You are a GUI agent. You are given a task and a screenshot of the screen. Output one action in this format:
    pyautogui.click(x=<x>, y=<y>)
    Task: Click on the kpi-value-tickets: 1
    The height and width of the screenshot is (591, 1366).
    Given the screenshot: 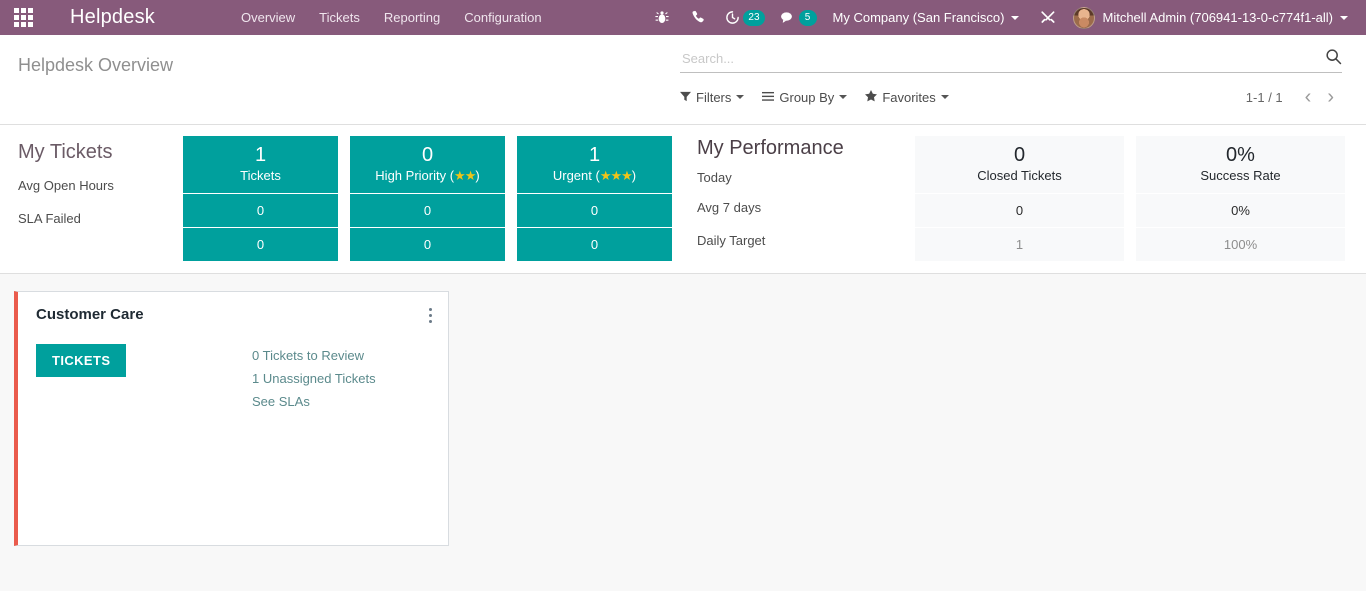 What is the action you would take?
    pyautogui.click(x=260, y=155)
    